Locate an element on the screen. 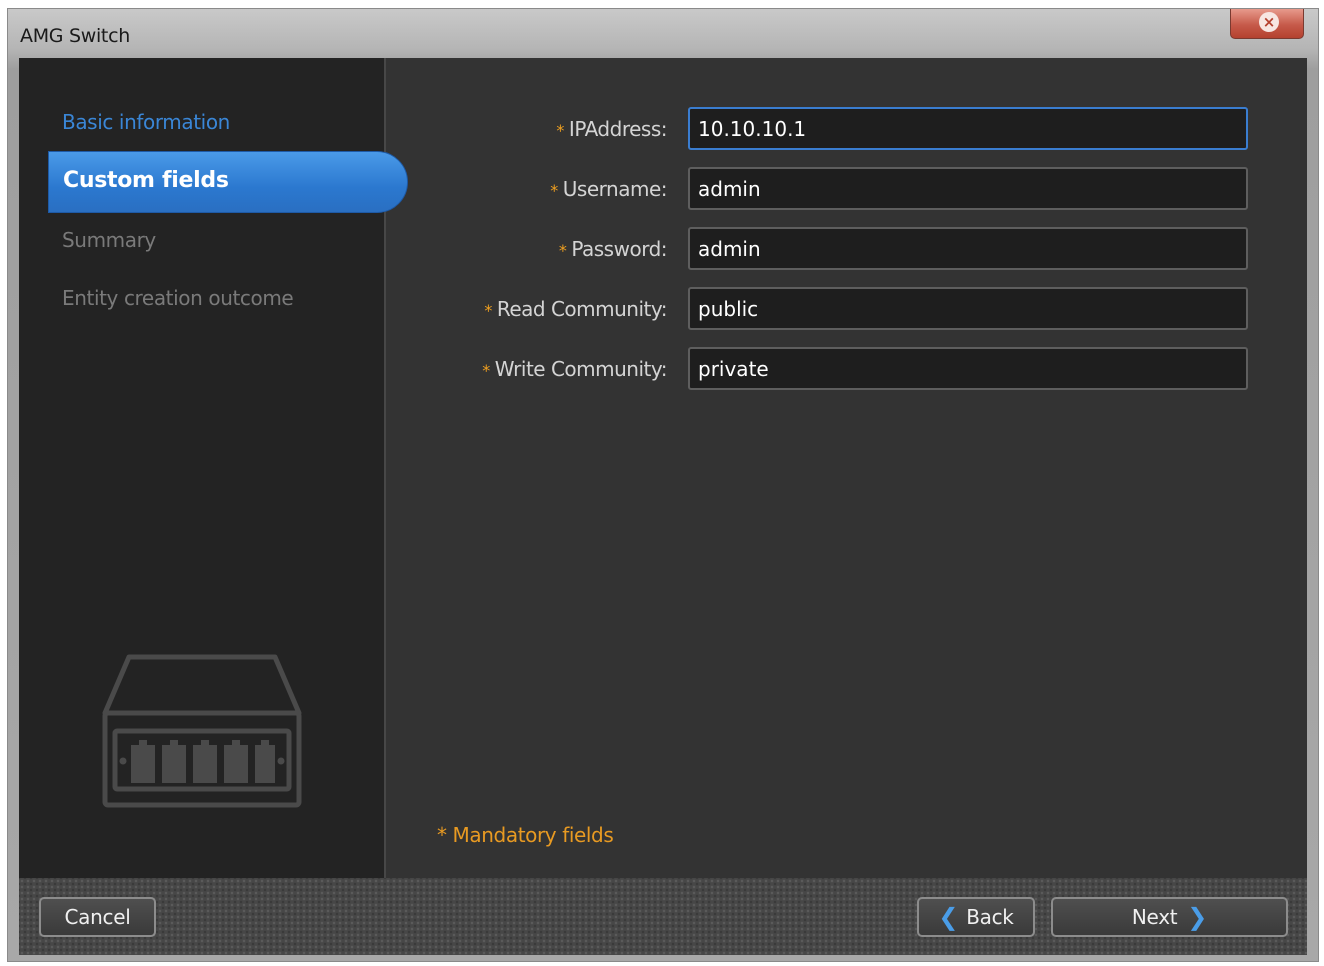 The image size is (1324, 966). field-row-ipaddress: * IPAddress: is located at coordinates (663, 129).